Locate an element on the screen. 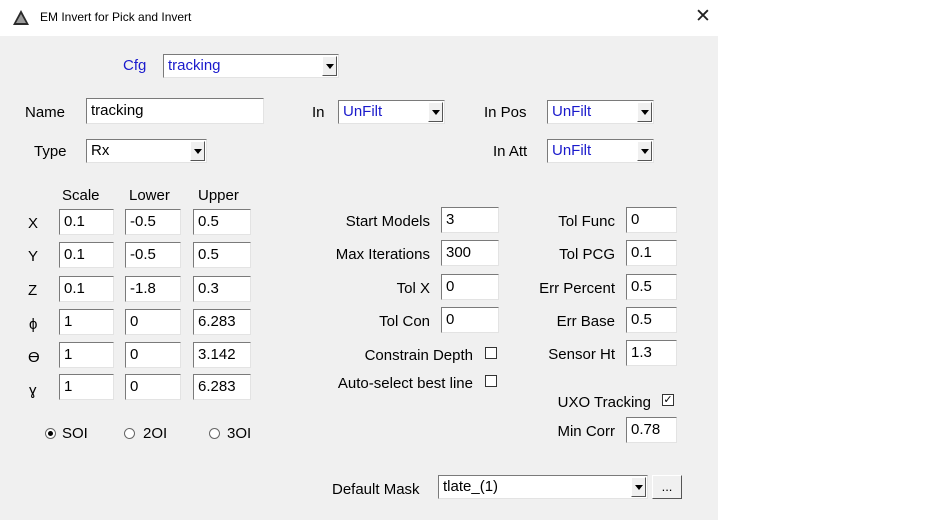 The image size is (936, 520). order-radio-2oi is located at coordinates (129, 433).